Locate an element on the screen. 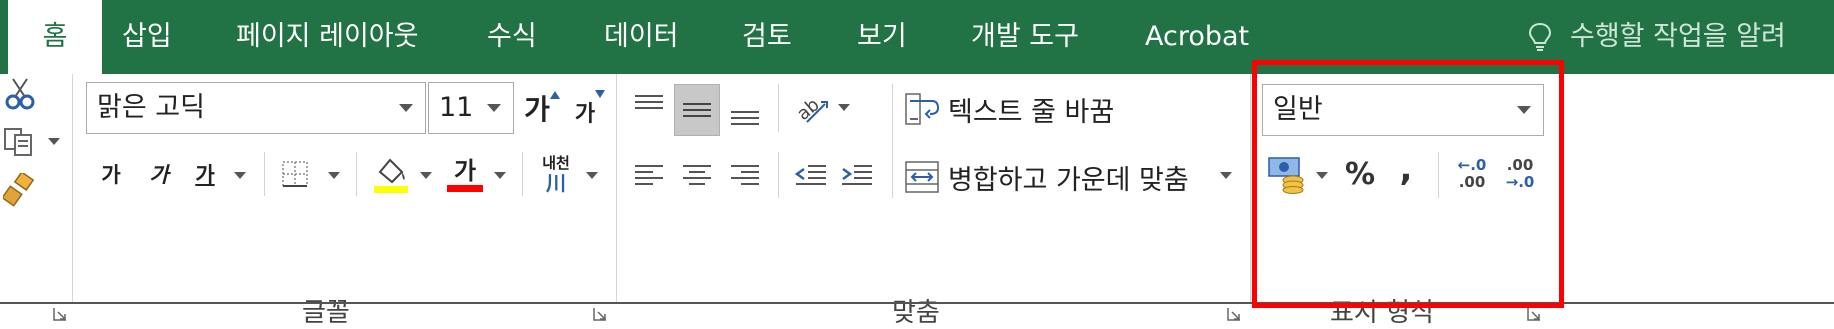  copy-icon is located at coordinates (18, 142).